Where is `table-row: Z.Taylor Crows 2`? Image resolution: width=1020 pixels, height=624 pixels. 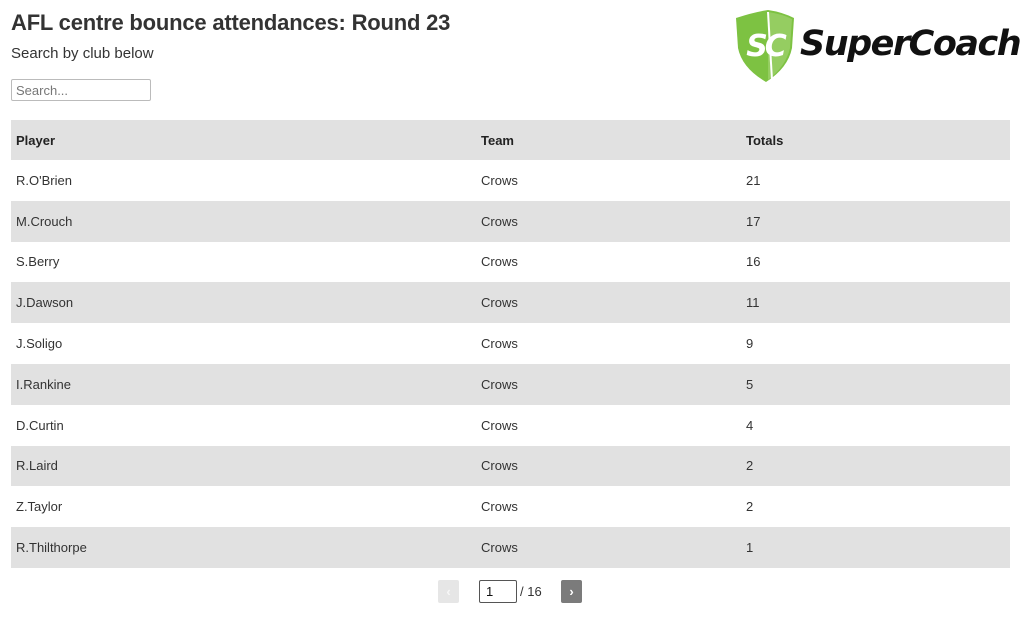 table-row: Z.Taylor Crows 2 is located at coordinates (510, 507).